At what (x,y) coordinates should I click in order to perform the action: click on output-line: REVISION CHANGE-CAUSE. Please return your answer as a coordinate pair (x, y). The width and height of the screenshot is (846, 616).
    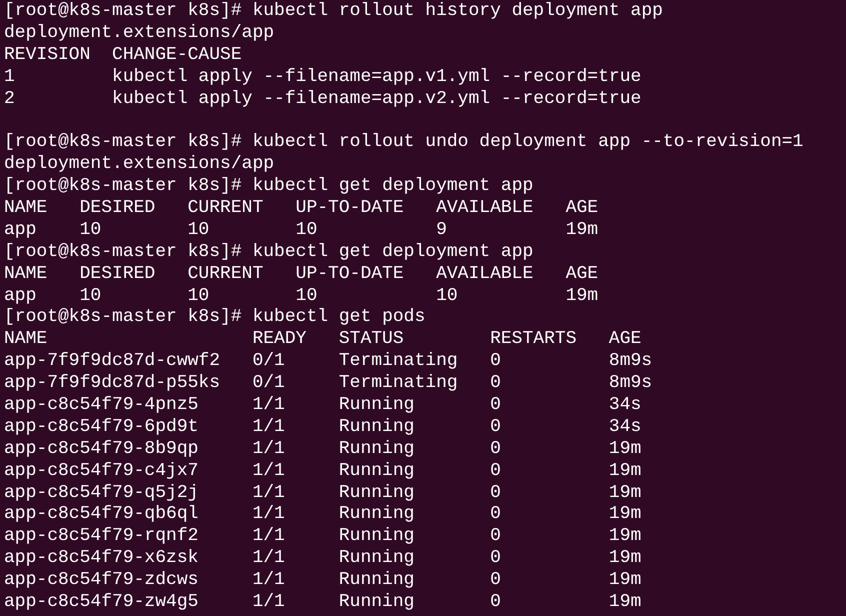
    Looking at the image, I should click on (123, 54).